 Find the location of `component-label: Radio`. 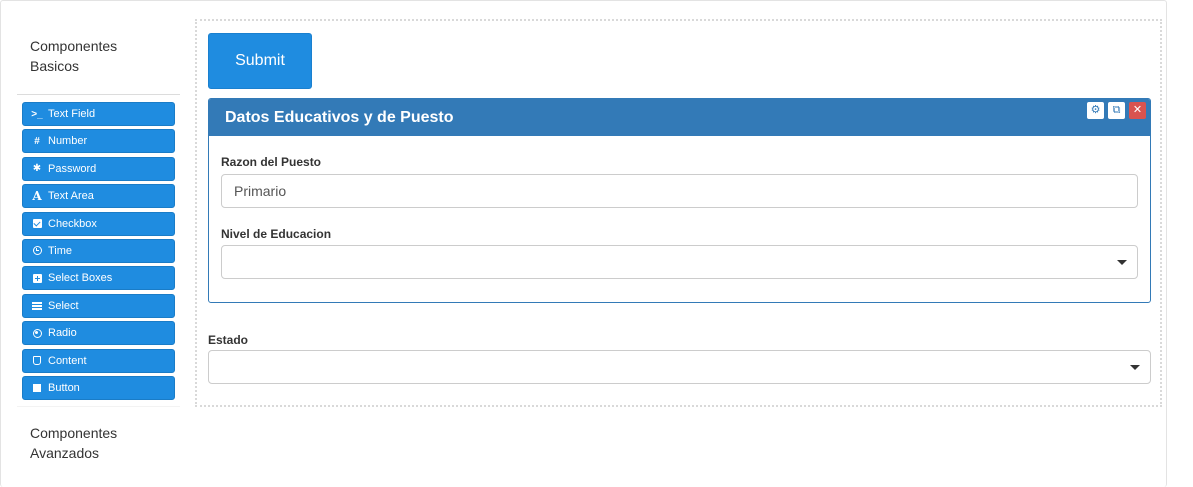

component-label: Radio is located at coordinates (62, 333).